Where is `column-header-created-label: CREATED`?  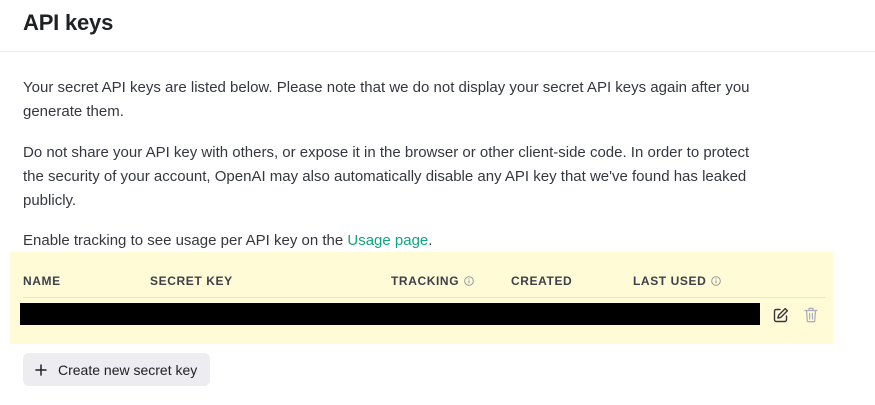 column-header-created-label: CREATED is located at coordinates (542, 281).